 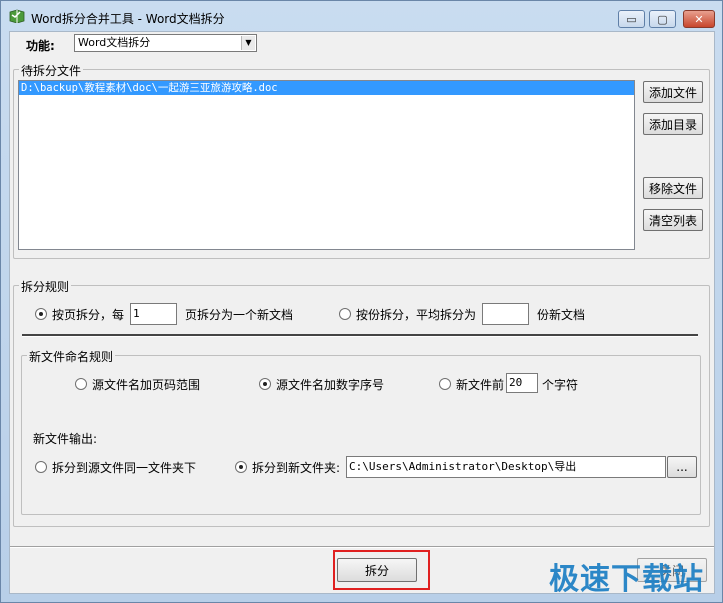 What do you see at coordinates (560, 385) in the screenshot?
I see `prefix-chars-suffix: 个字符` at bounding box center [560, 385].